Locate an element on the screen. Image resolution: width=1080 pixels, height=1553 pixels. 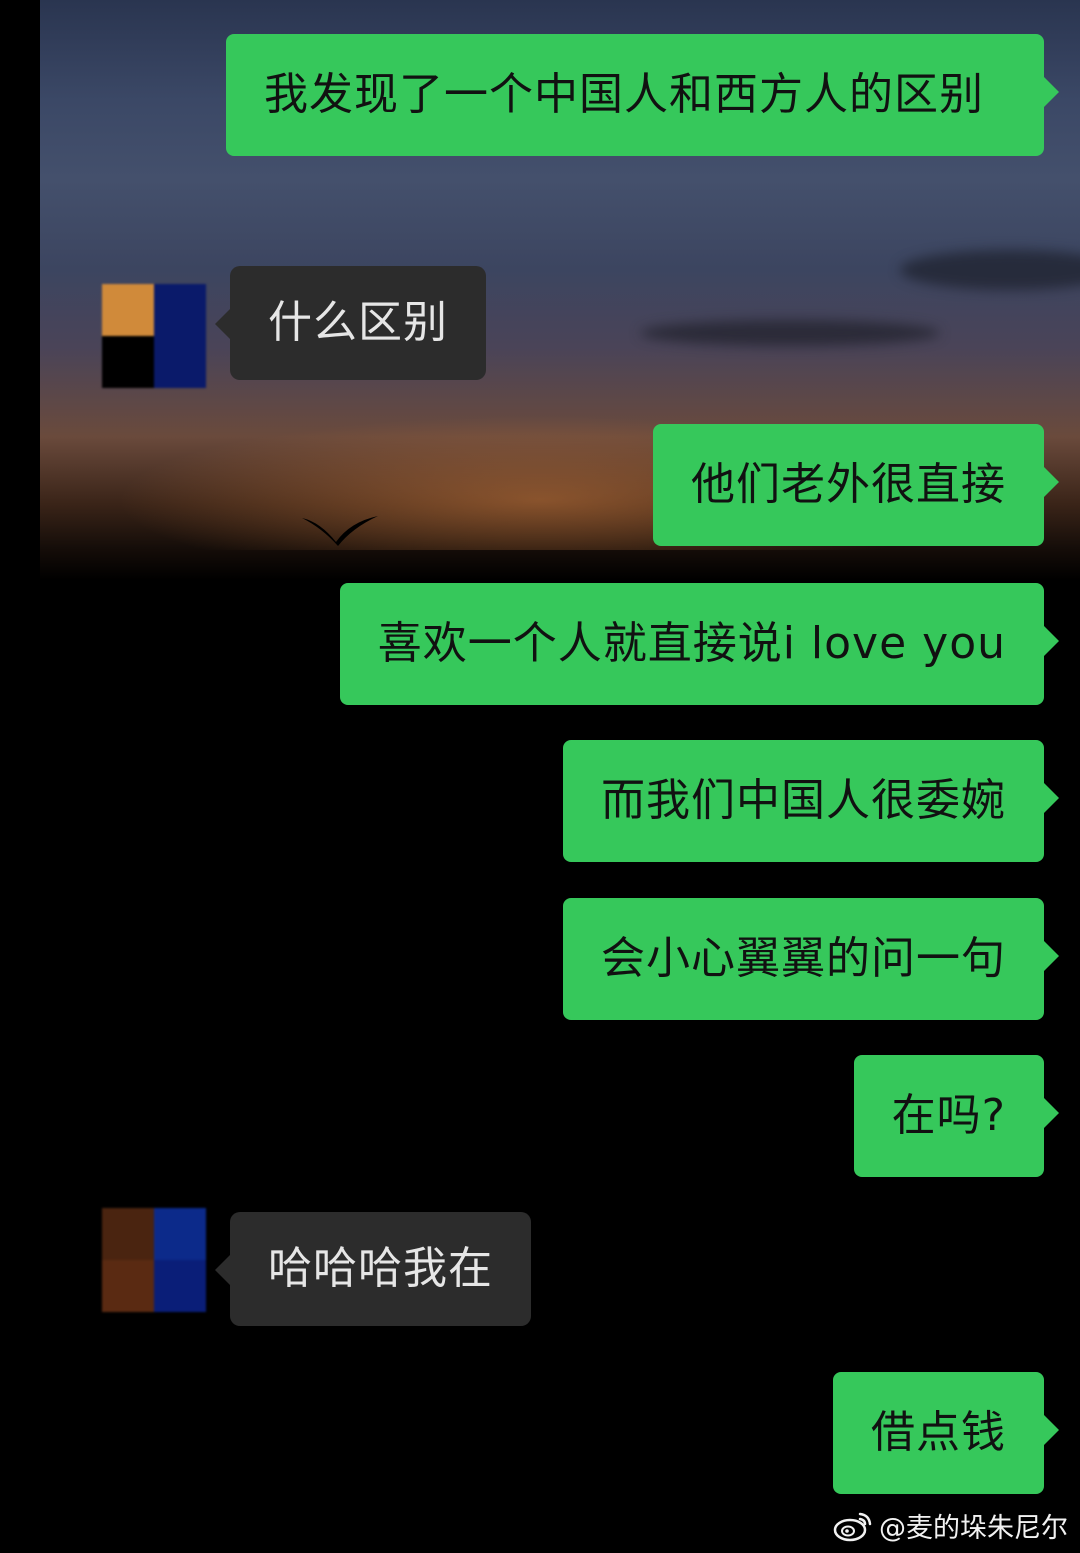
watermark-text: @麦的垛朱尼尔 is located at coordinates (973, 1528).